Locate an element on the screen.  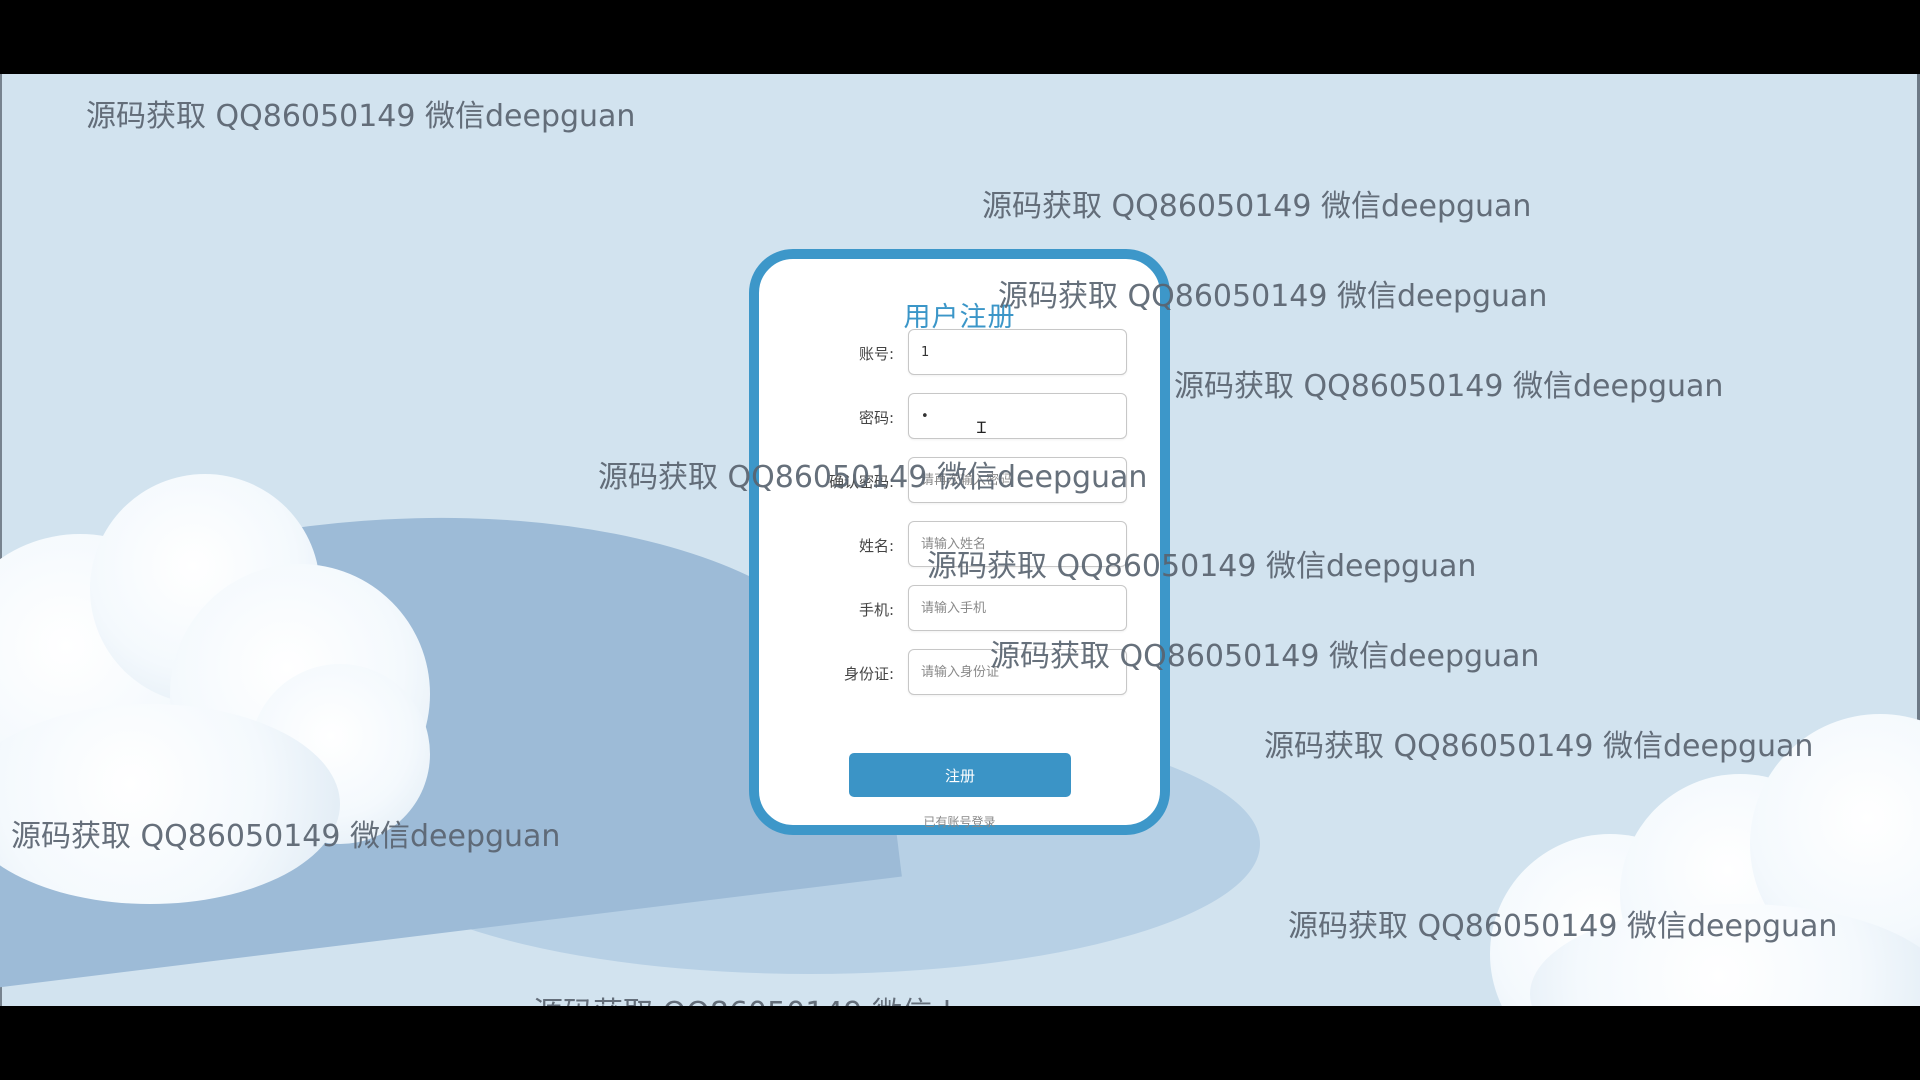
field-row-password: 密码: Ɪ is located at coordinates (959, 416).